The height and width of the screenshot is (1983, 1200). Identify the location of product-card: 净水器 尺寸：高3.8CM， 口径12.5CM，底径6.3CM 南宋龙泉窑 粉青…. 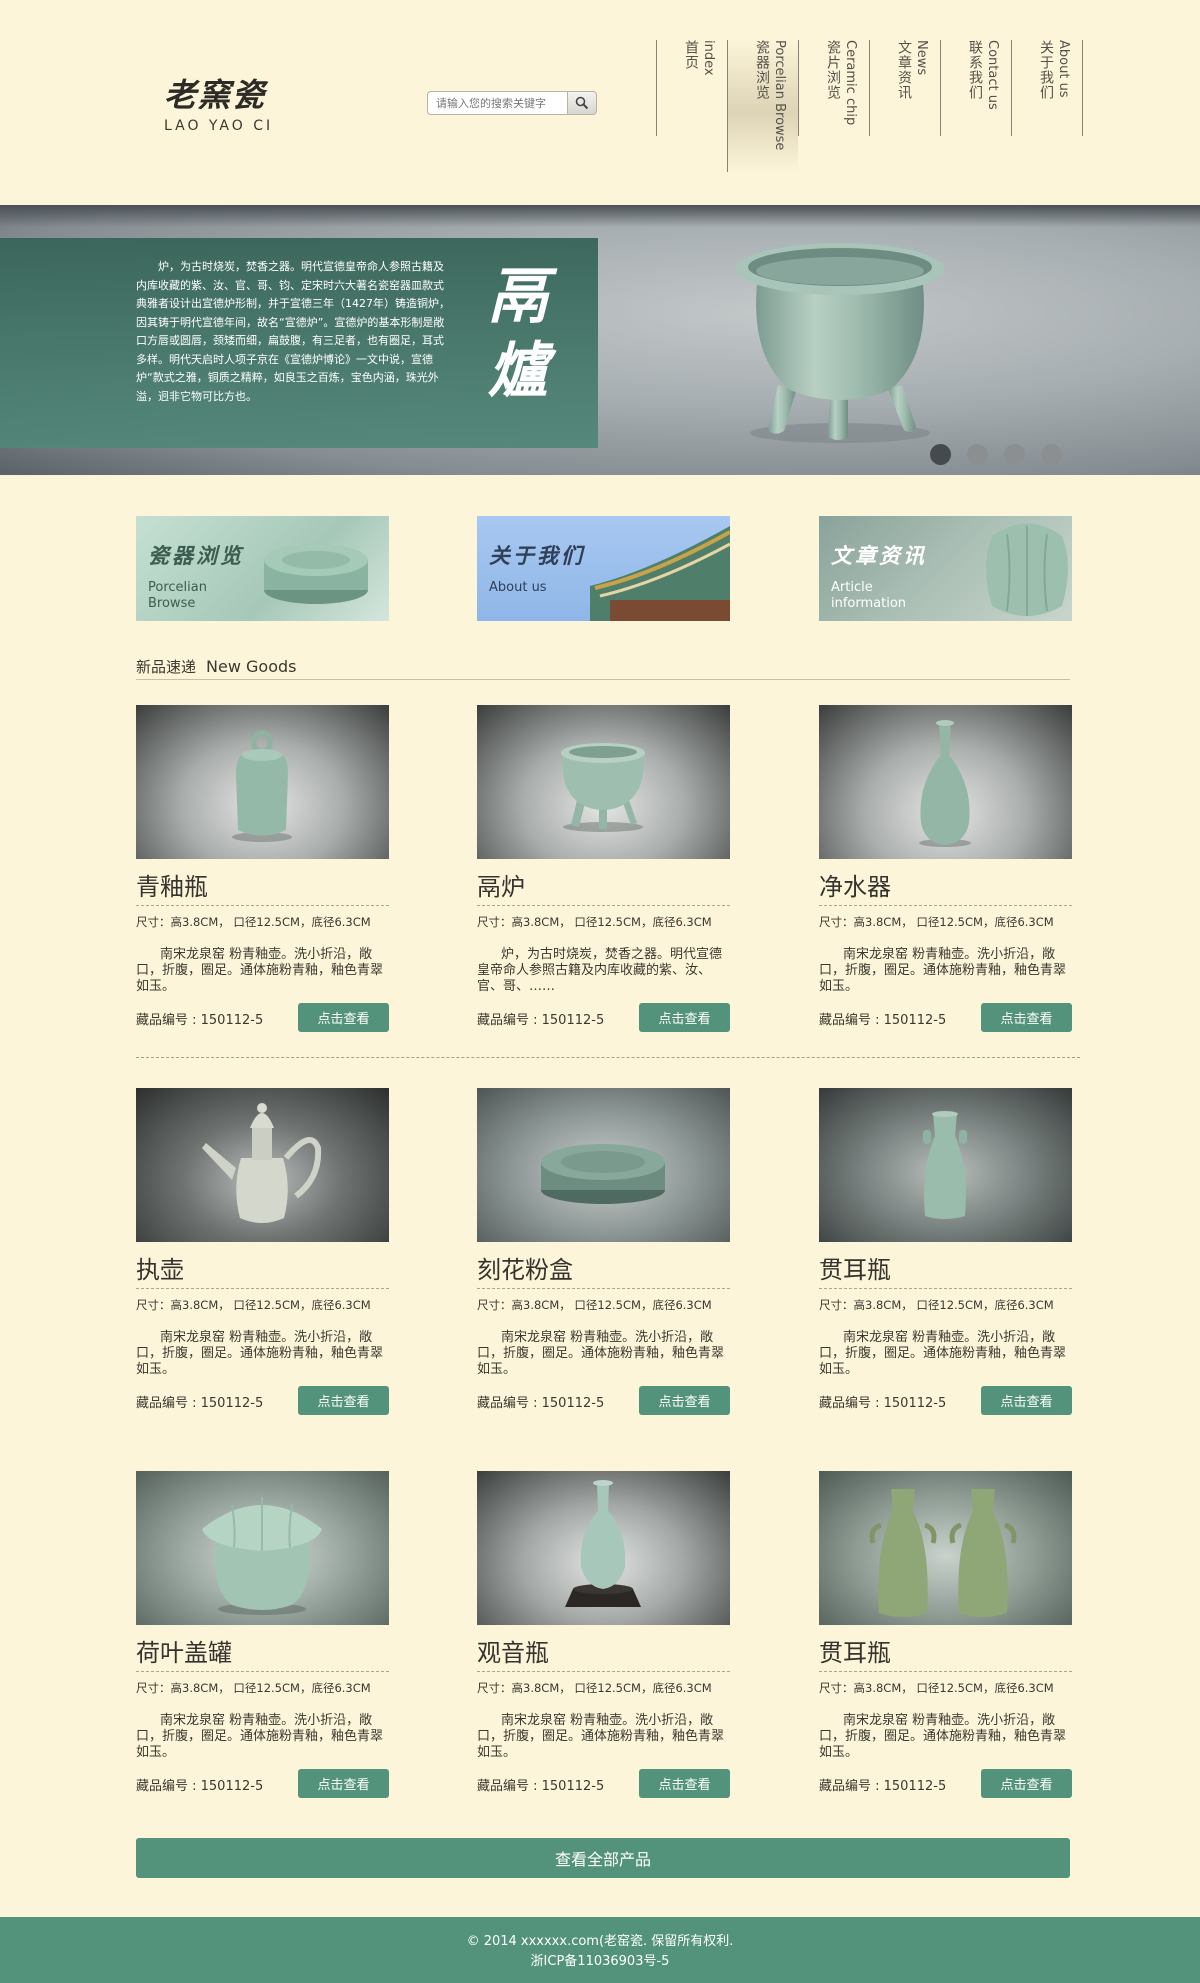
(945, 870).